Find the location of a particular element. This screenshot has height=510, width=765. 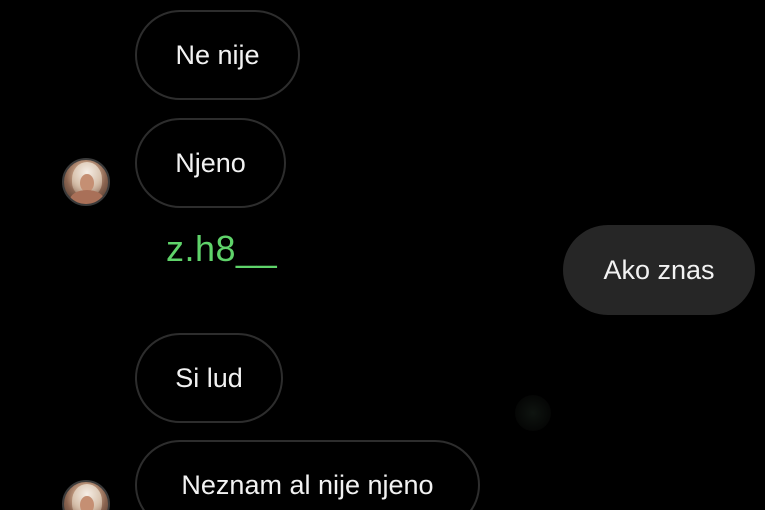

message-text: Ako znas is located at coordinates (659, 269).